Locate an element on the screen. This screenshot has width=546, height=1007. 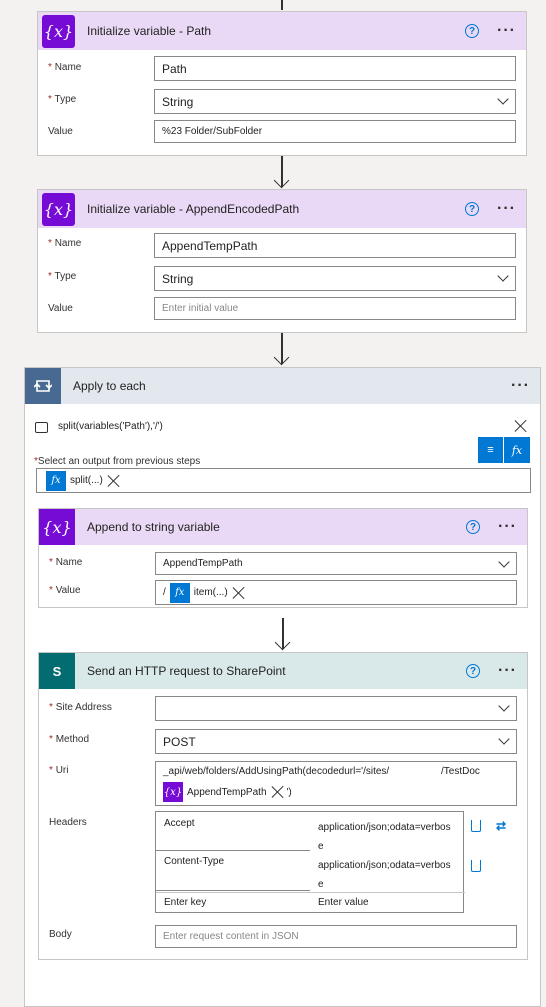
card-header: Apply to each ··· is located at coordinates (282, 386).